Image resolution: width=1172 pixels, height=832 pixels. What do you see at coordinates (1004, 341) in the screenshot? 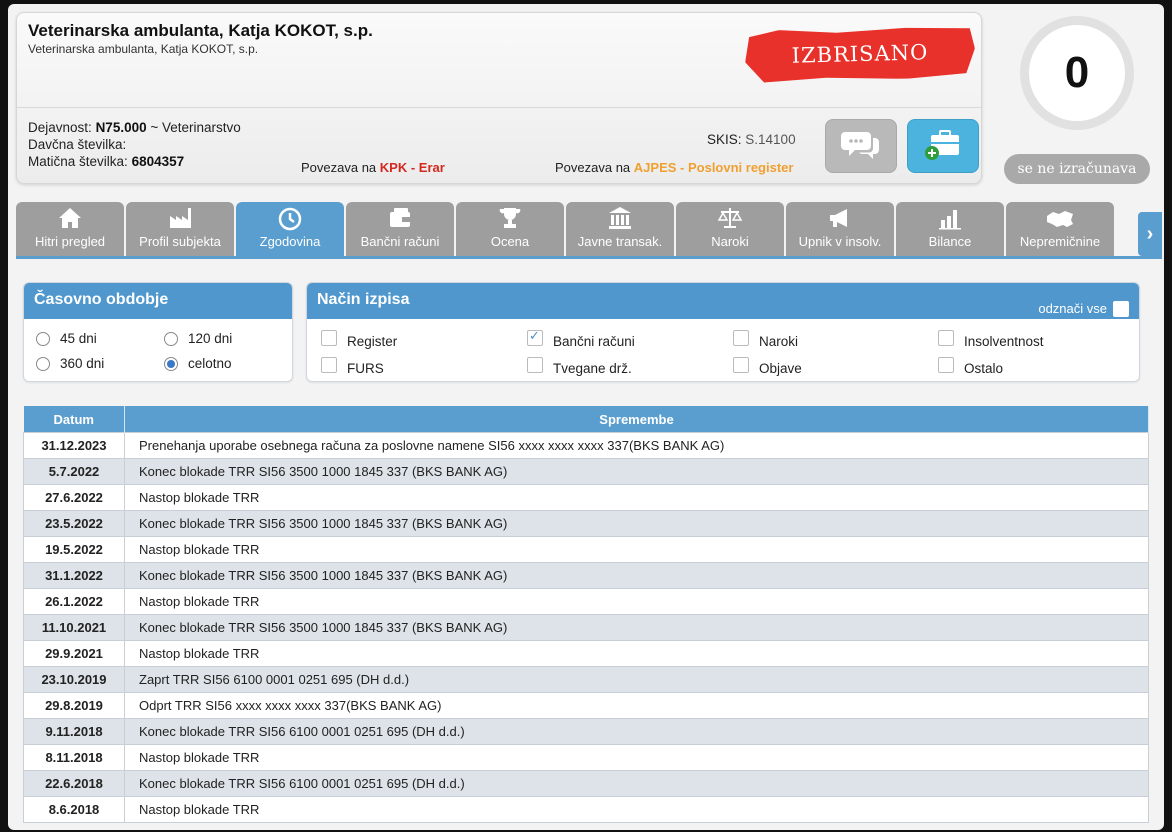
I see `checkbox-label: Insolventnost` at bounding box center [1004, 341].